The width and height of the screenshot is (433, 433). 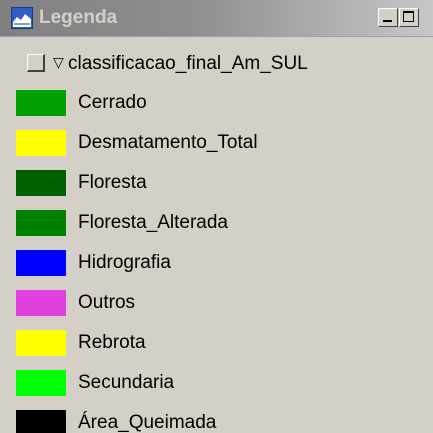 I want to click on layer-name: classificacao_final_Am_SUL, so click(x=188, y=63).